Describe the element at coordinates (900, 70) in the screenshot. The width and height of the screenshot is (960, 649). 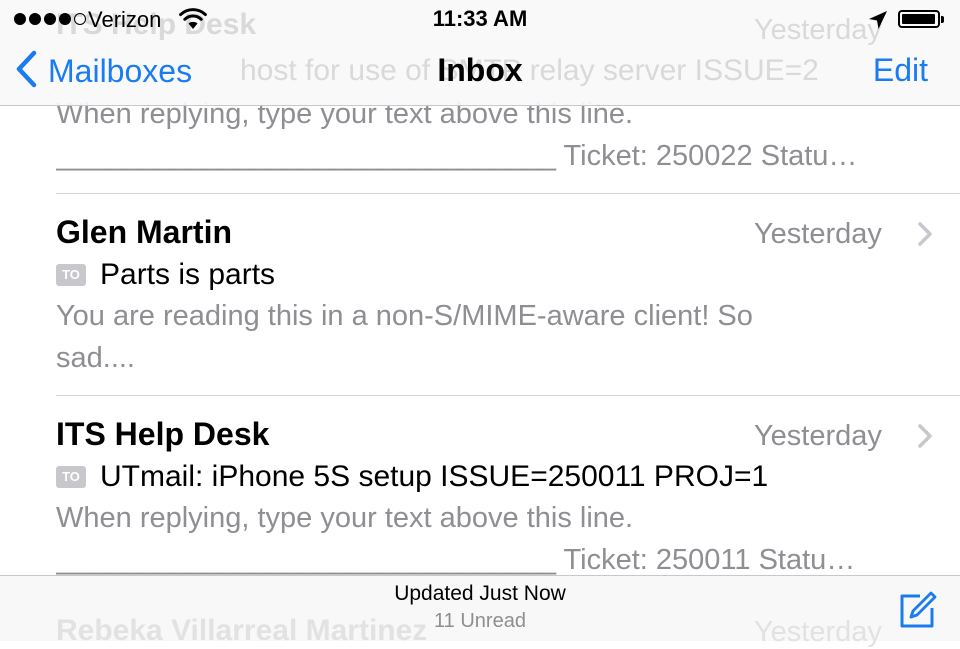
I see `edit-button: Edit` at that location.